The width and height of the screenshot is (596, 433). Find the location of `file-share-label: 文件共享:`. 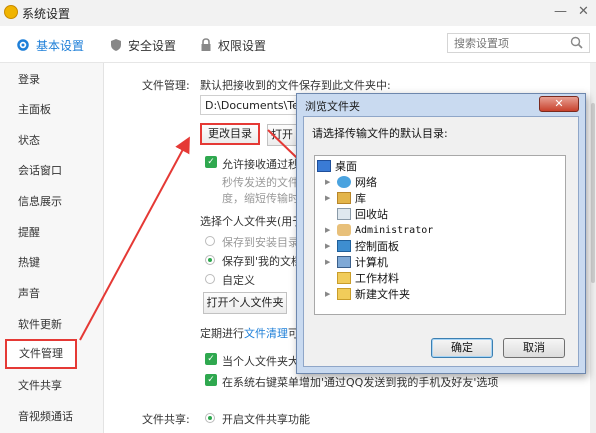

file-share-label: 文件共享: is located at coordinates (166, 419).